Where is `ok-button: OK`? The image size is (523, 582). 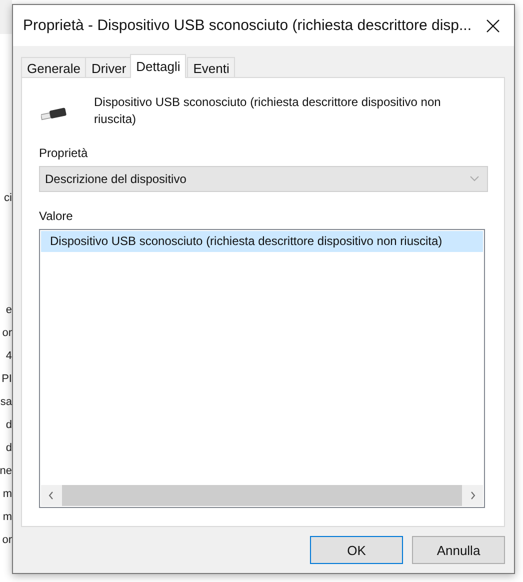 ok-button: OK is located at coordinates (356, 550).